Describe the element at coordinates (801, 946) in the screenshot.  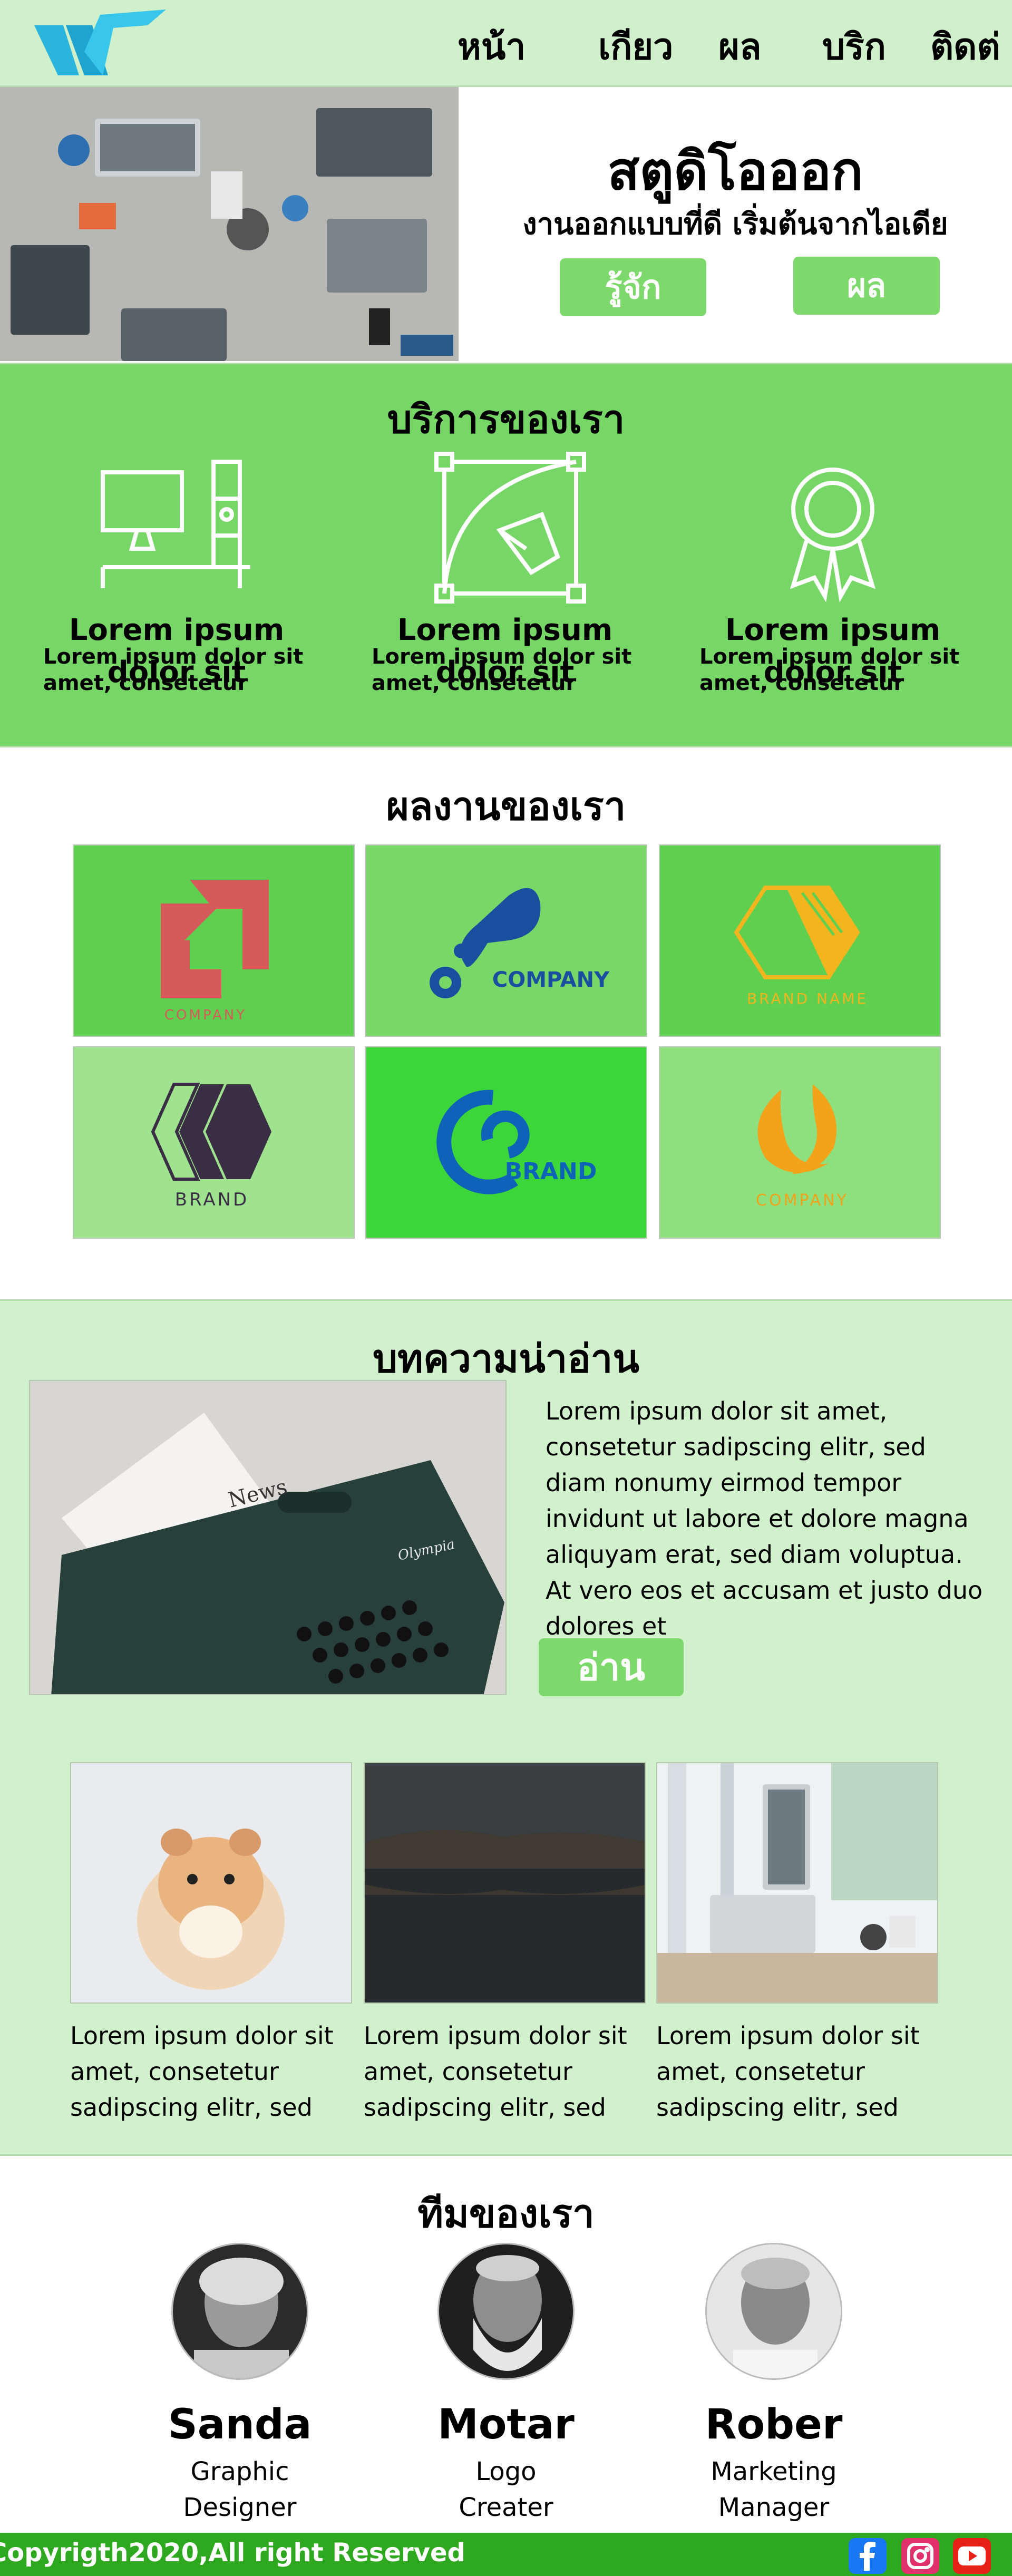
I see `brand-hexagon-logo-icon: BRAND NAME` at that location.